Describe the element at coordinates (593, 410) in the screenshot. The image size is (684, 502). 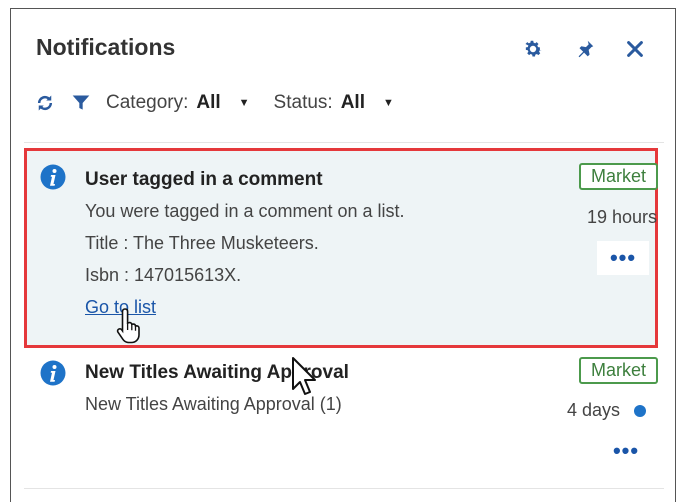
I see `notification-time: 4 days` at that location.